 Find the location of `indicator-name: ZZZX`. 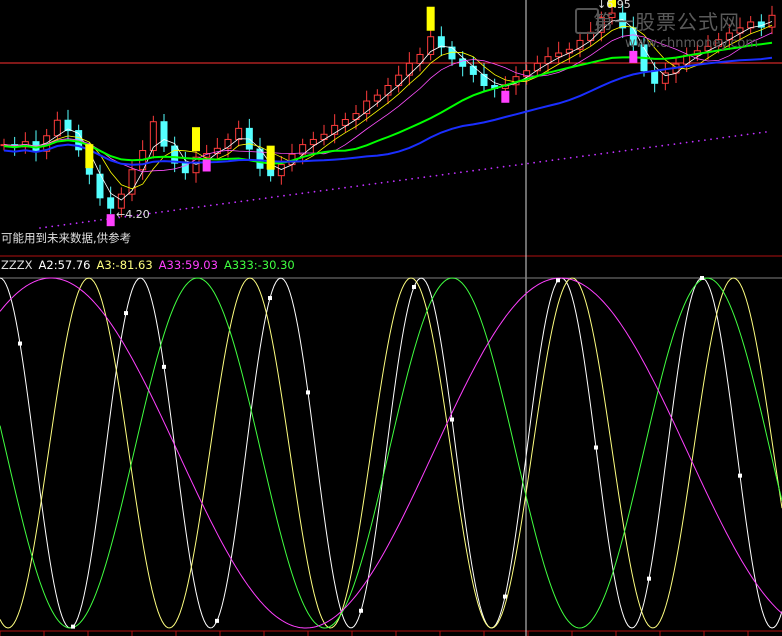

indicator-name: ZZZX is located at coordinates (17, 265).